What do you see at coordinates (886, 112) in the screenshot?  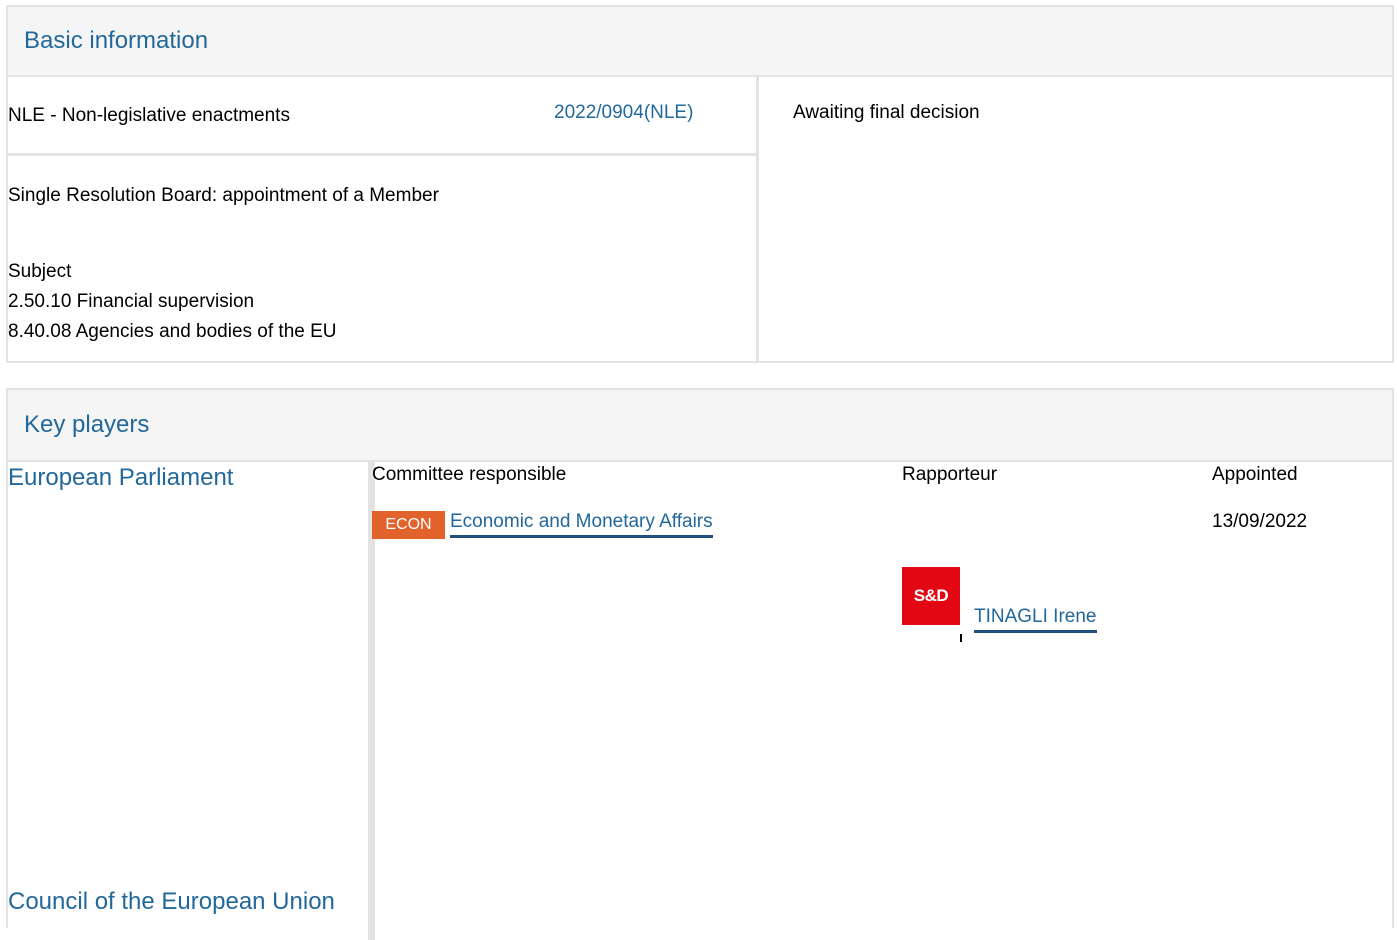 I see `procedure-status: Awaiting final decision` at bounding box center [886, 112].